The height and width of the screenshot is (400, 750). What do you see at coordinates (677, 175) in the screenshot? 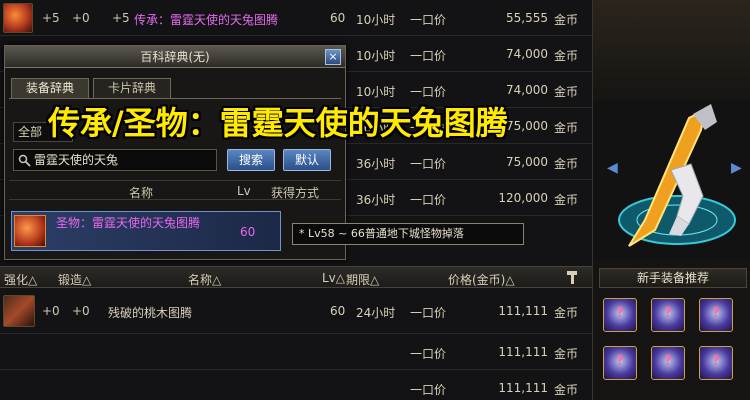
I see `character-preview-art` at bounding box center [677, 175].